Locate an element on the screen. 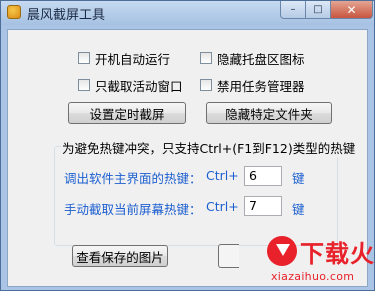  hide-tray-label: 隐藏托盘区图标 is located at coordinates (261, 59).